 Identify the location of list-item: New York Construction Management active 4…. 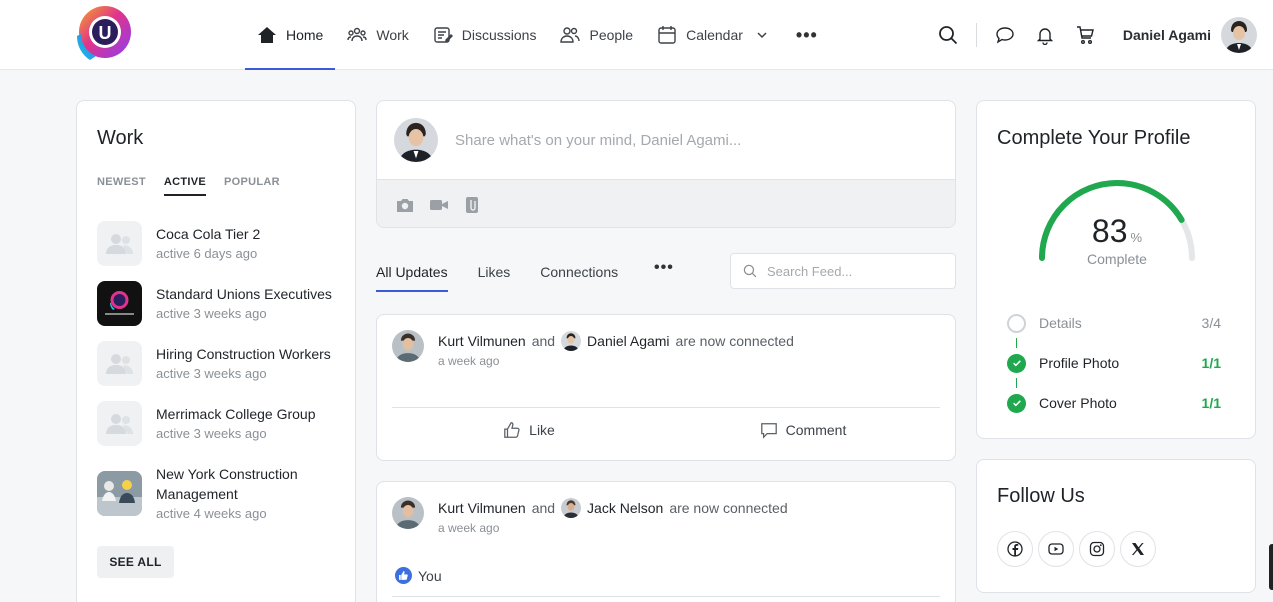
(222, 501).